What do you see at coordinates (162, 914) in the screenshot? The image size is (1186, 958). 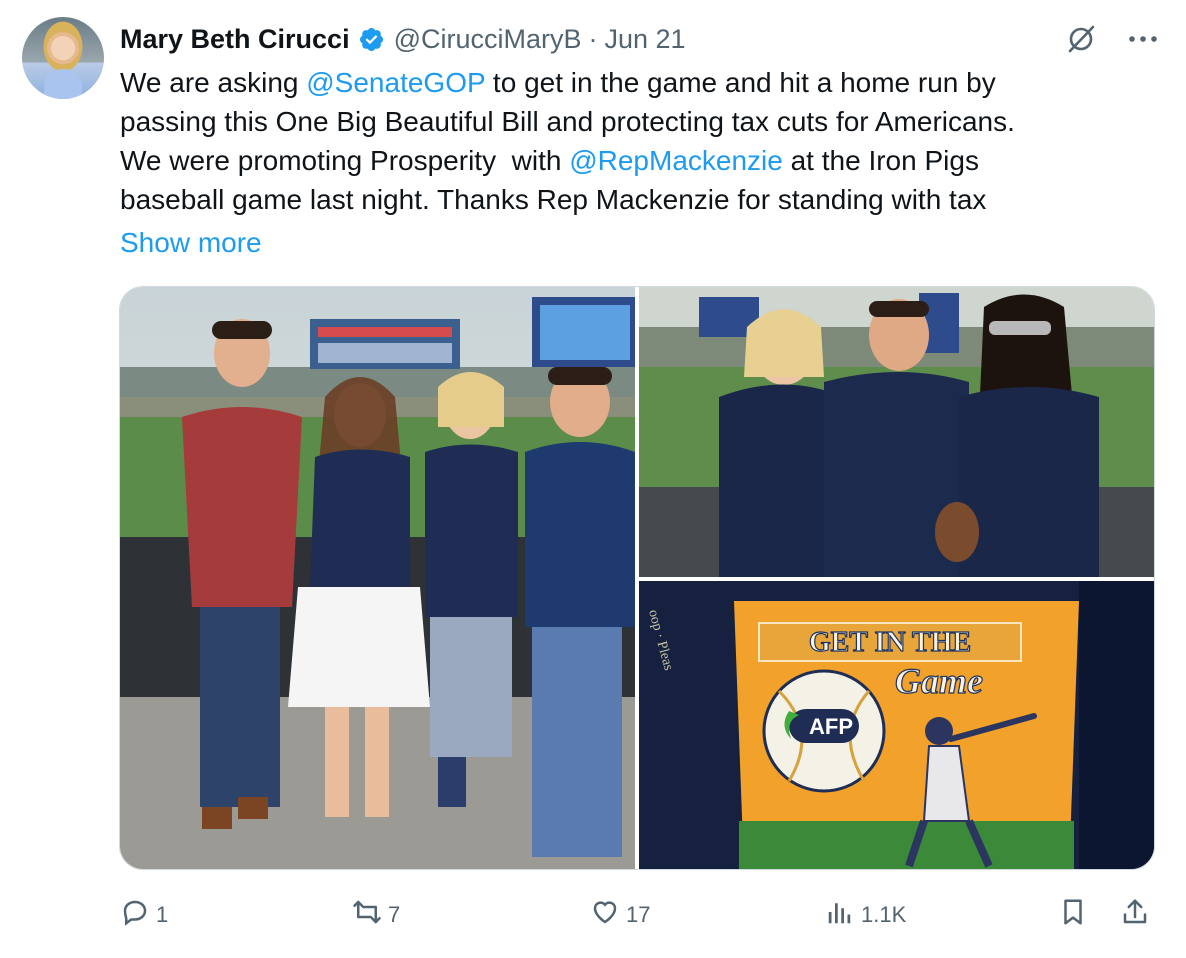 I see `reply-count: 1` at bounding box center [162, 914].